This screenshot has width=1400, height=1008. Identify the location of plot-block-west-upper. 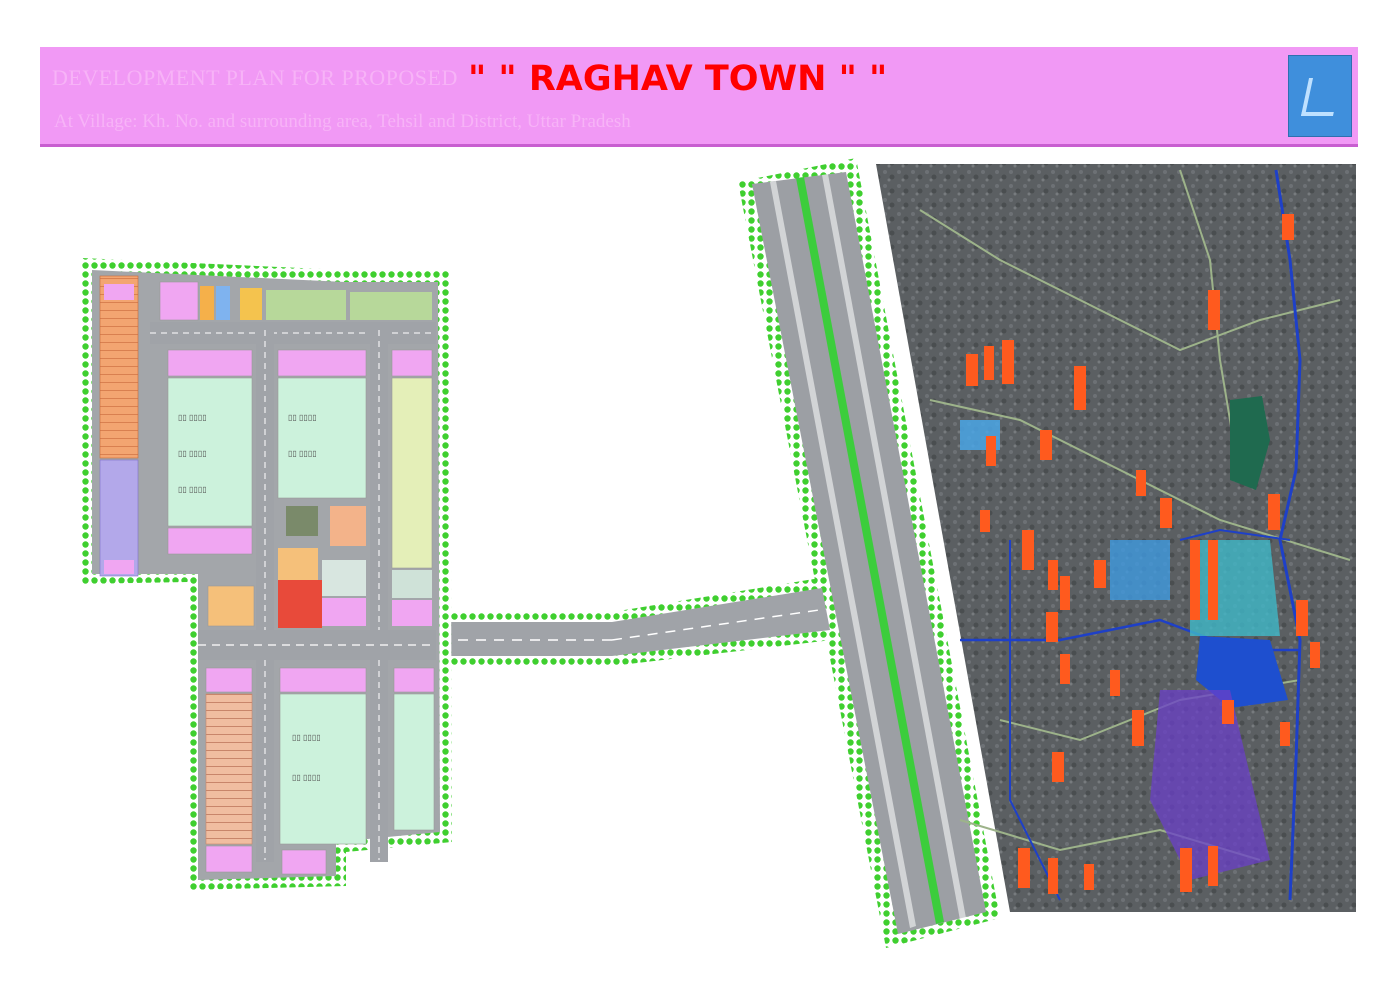
(119, 367).